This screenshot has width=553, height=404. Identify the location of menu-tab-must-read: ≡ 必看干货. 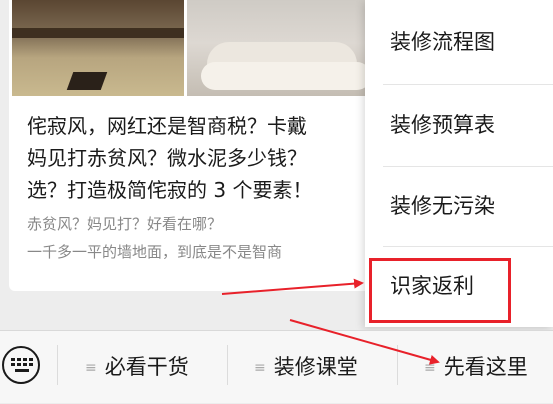
(137, 367).